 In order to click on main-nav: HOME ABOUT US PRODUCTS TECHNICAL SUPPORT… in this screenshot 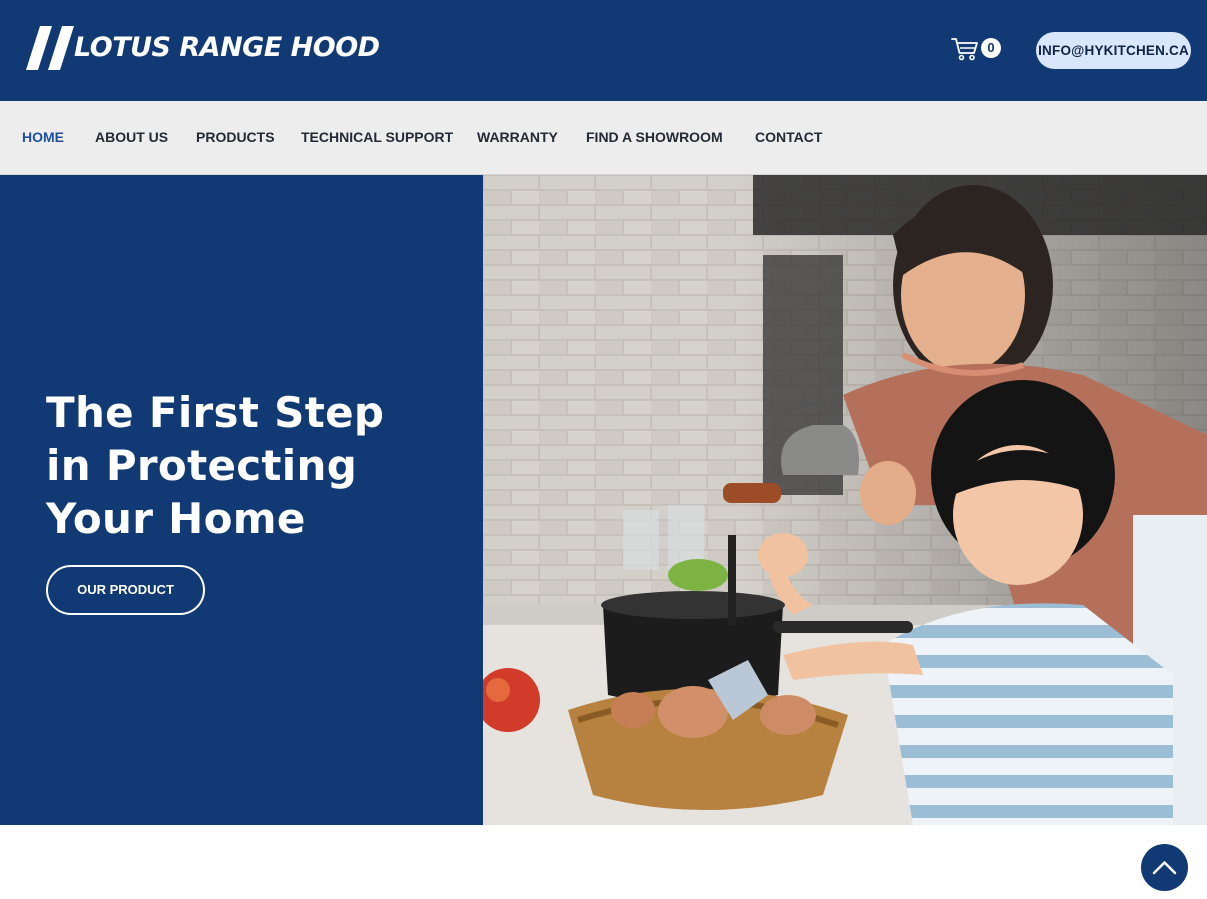, I will do `click(603, 138)`.